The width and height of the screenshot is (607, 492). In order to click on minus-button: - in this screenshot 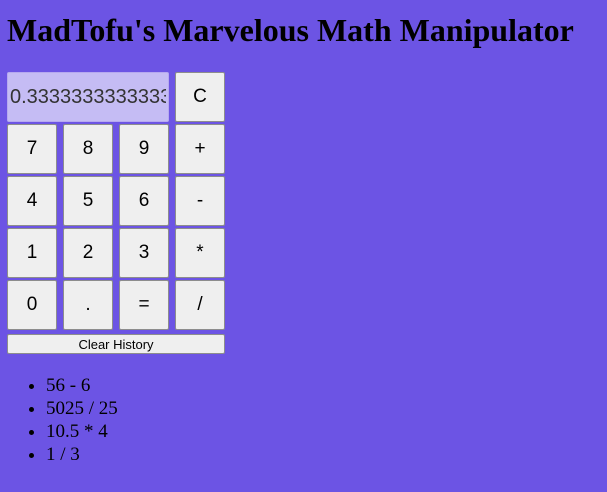, I will do `click(200, 201)`.